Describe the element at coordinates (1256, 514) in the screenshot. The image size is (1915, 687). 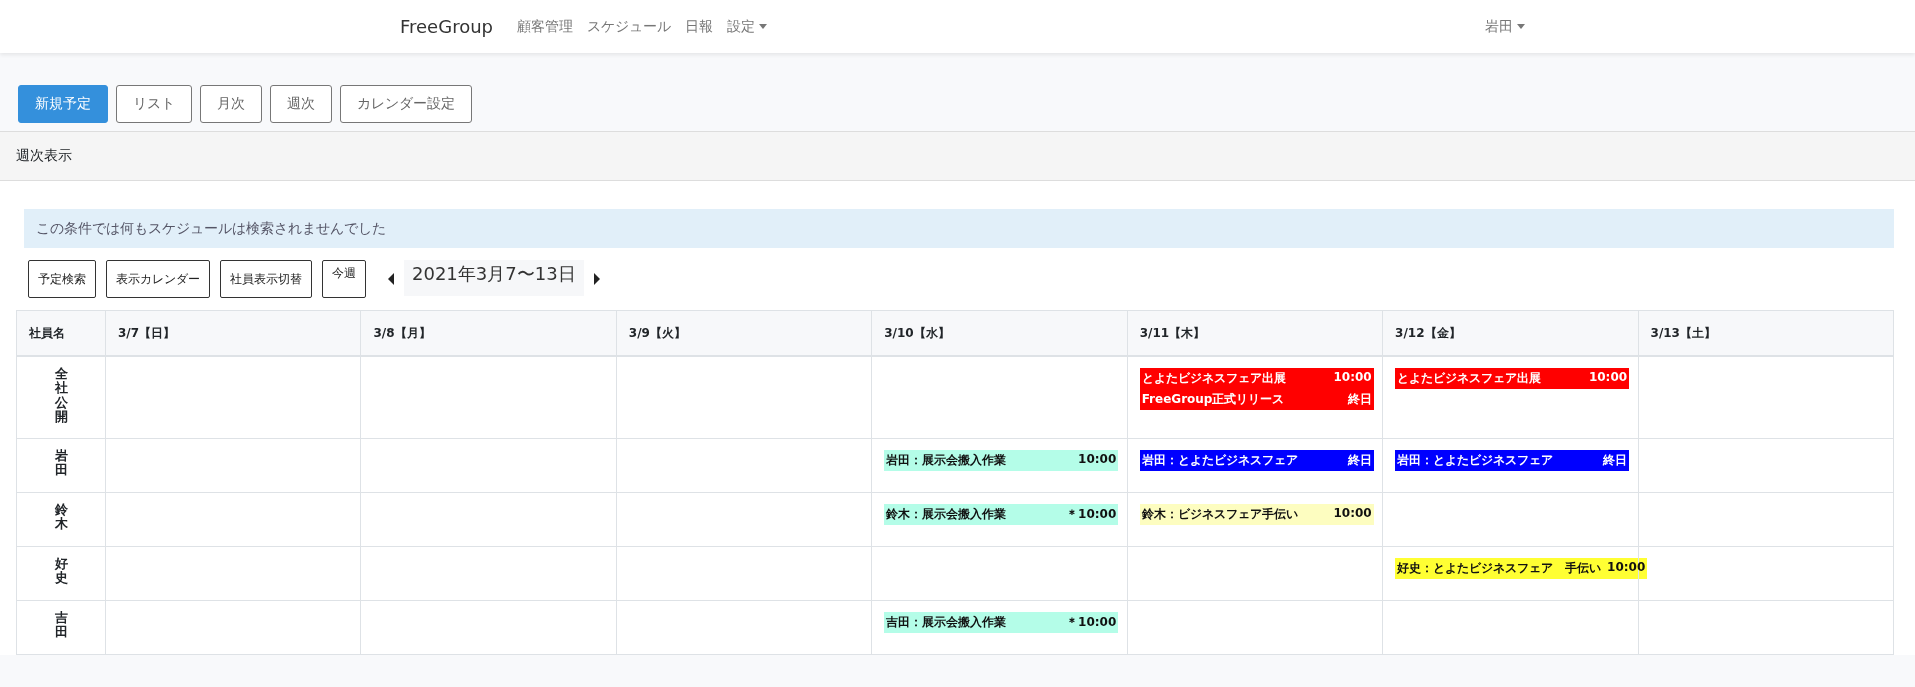
I see `schedule-event: 鈴木：ビジネスフェア手伝い 10:00` at that location.